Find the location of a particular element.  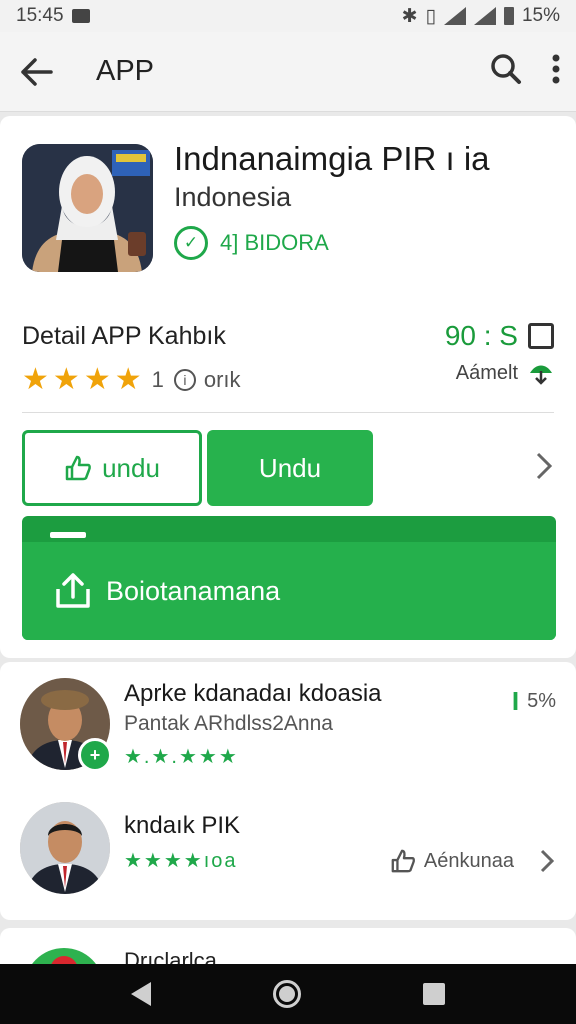

nav-recents-icon is located at coordinates (434, 994).